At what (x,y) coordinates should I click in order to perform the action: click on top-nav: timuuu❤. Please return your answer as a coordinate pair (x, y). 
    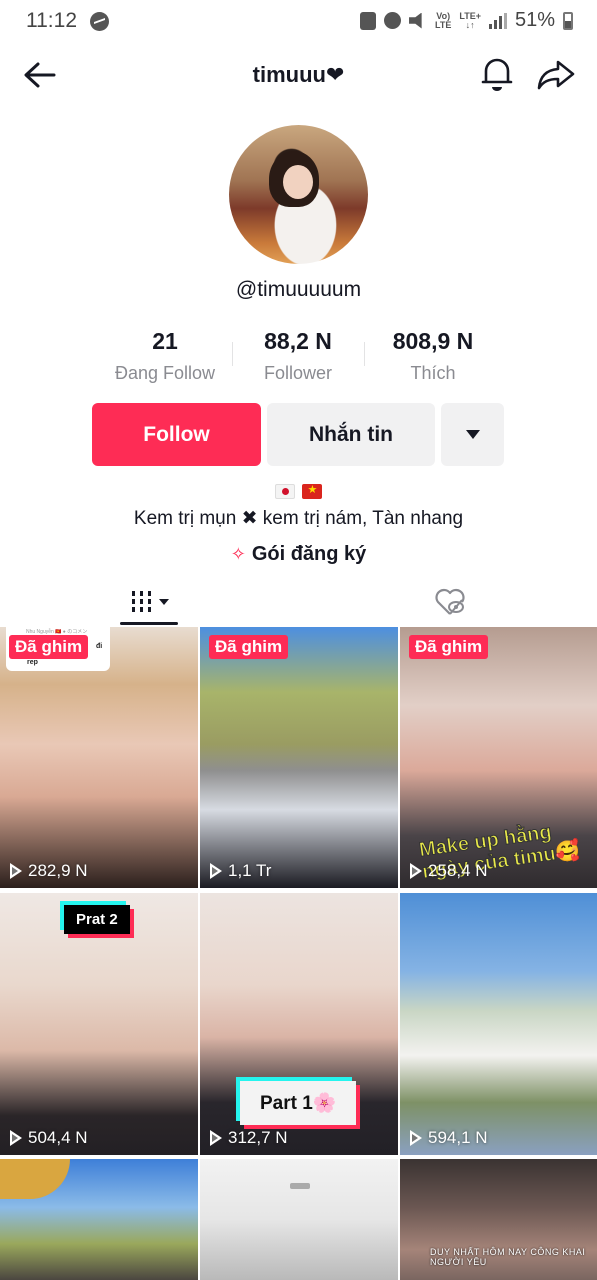
    Looking at the image, I should click on (298, 75).